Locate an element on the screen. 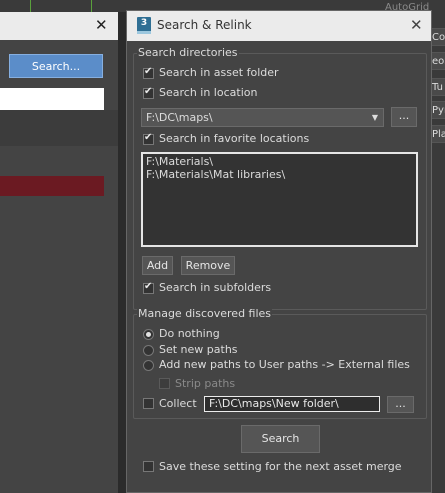 This screenshot has height=493, width=445. do-nothing-label: Do nothing is located at coordinates (189, 333).